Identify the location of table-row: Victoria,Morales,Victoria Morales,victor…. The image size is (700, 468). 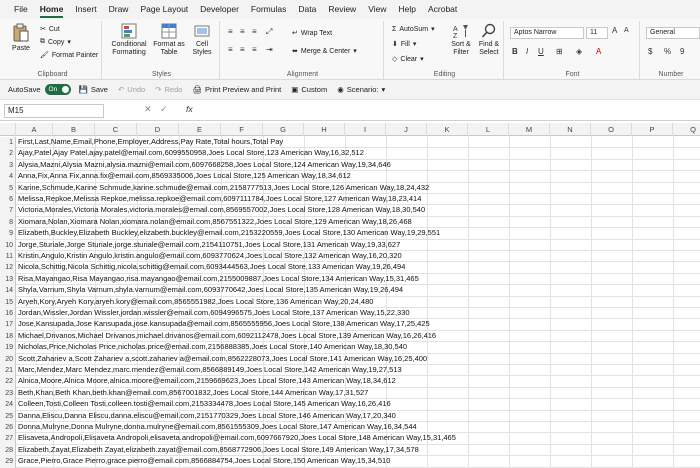
(358, 211).